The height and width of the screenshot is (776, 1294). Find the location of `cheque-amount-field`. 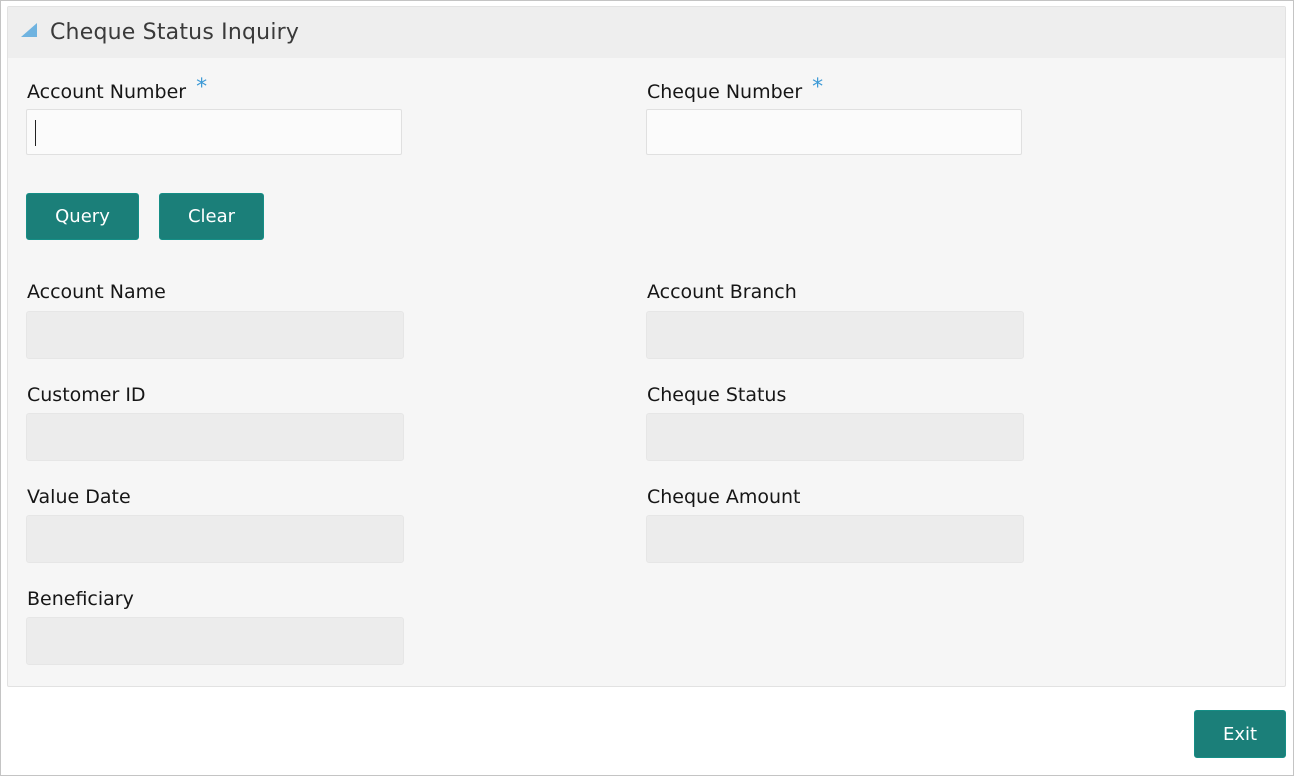

cheque-amount-field is located at coordinates (835, 539).